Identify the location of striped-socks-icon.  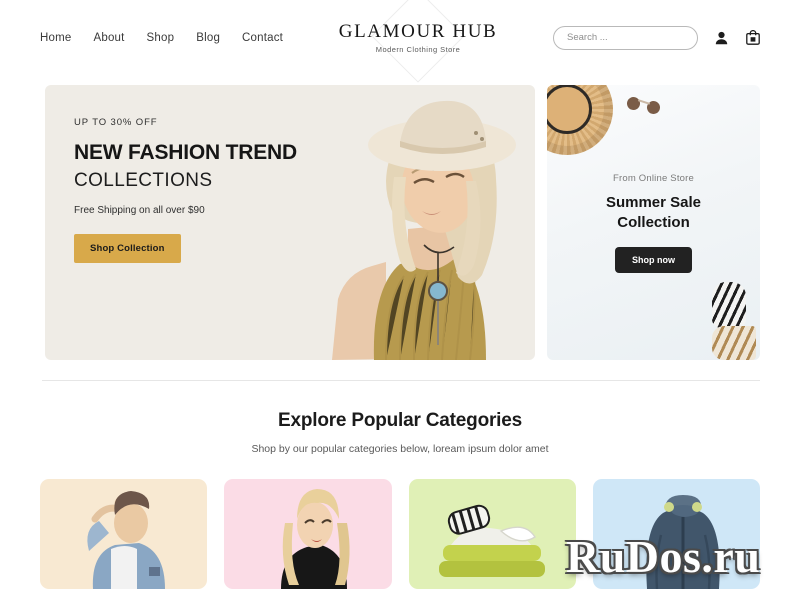
(728, 321).